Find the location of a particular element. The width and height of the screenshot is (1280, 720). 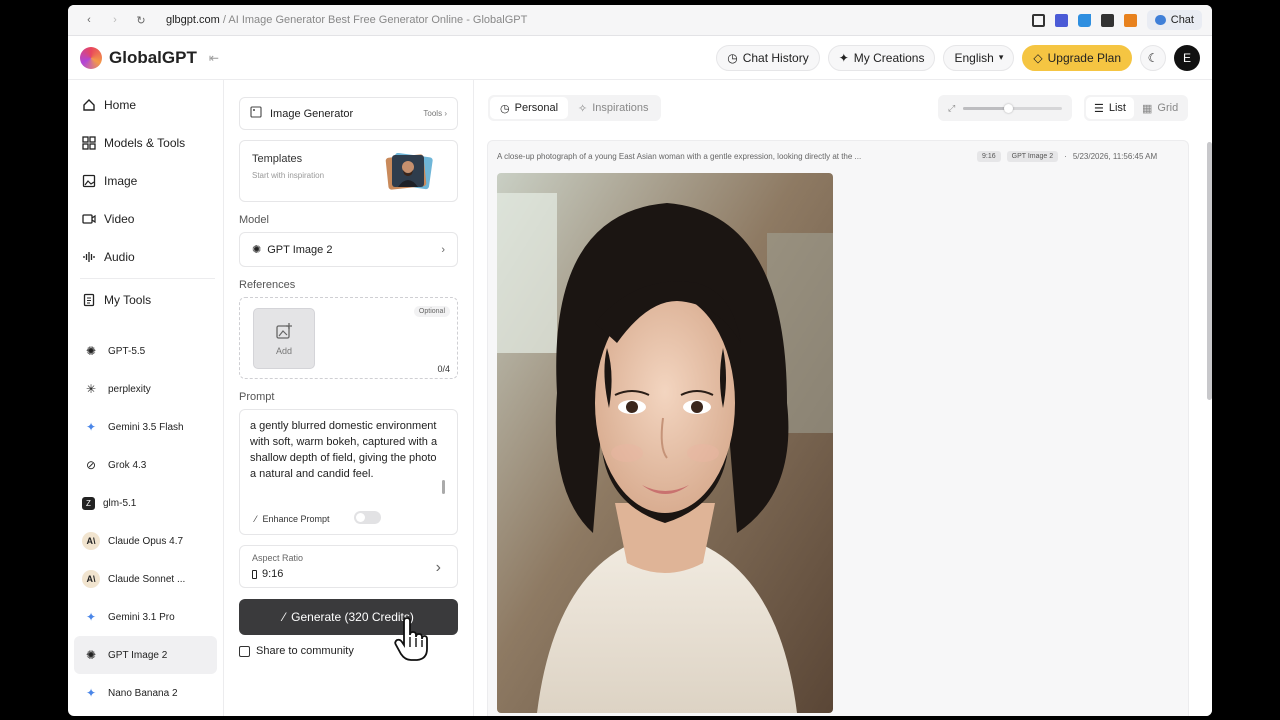

language-label: English is located at coordinates (974, 57).